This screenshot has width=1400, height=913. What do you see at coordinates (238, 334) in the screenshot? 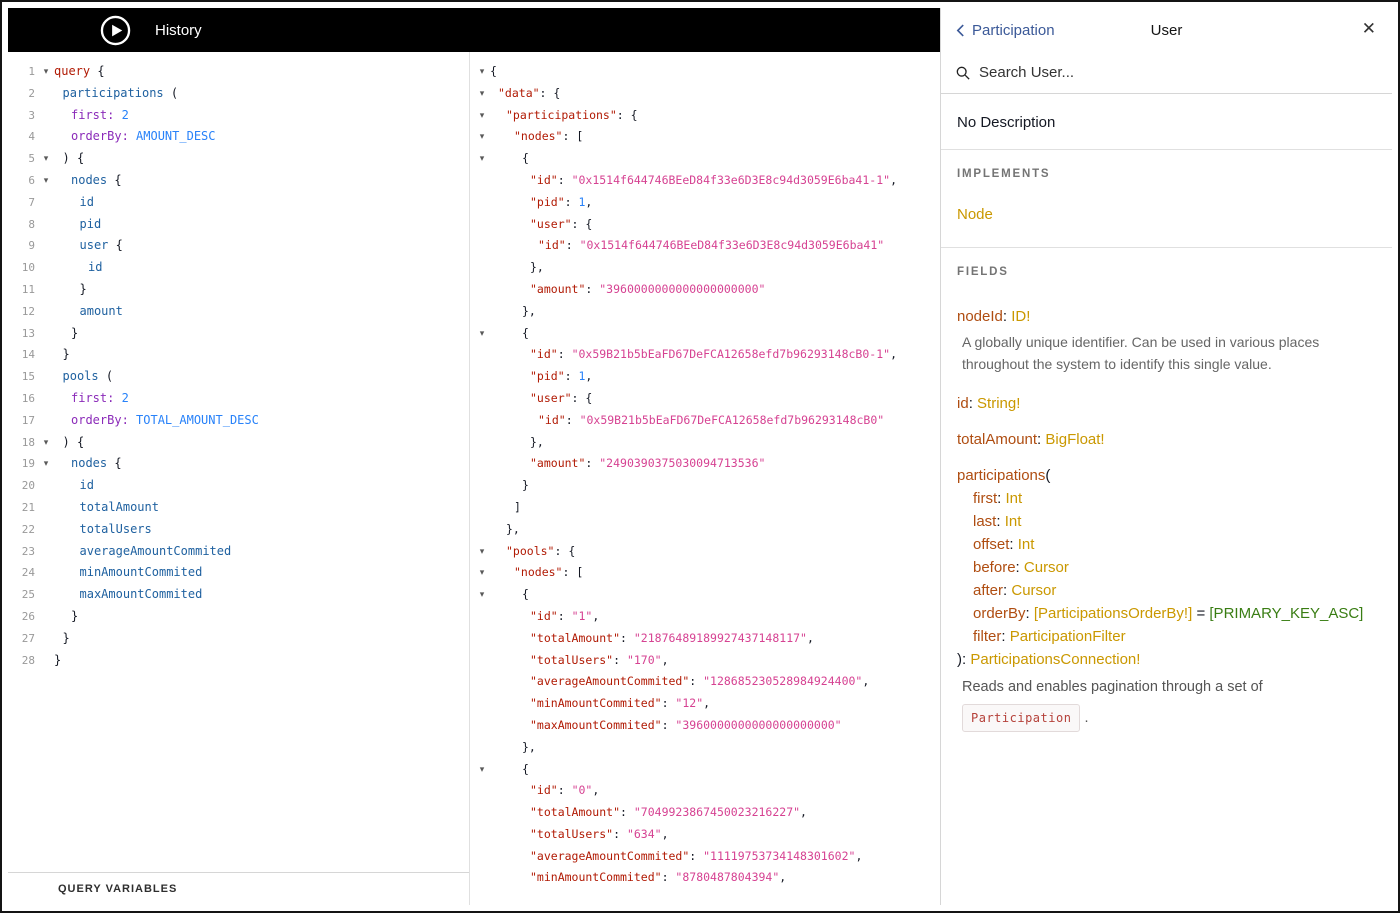
I see `query-code-line: 13}` at bounding box center [238, 334].